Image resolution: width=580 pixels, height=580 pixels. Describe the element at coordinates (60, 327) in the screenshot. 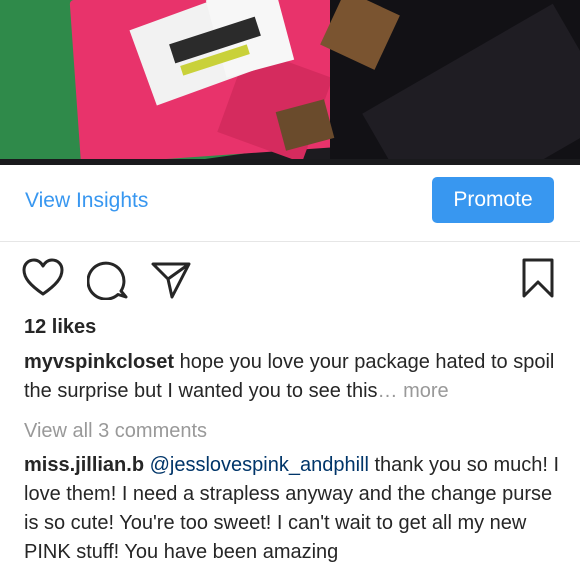

I see `likes-count: 12 likes` at that location.